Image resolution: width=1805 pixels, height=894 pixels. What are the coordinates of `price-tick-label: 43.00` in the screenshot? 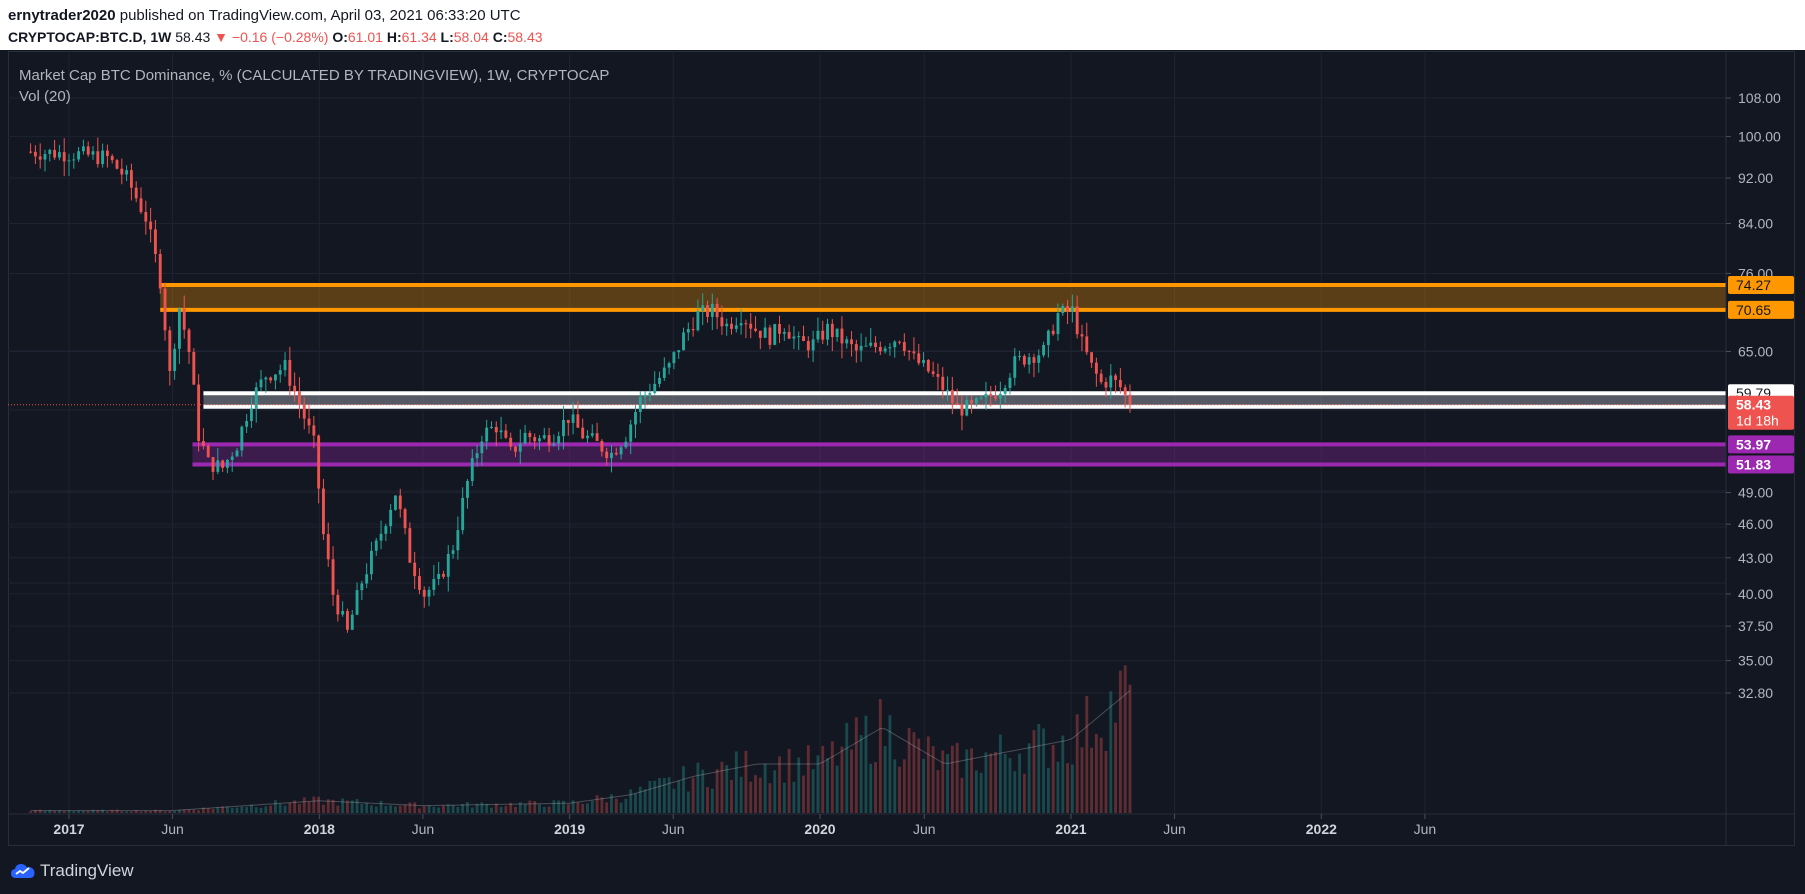 It's located at (1755, 558).